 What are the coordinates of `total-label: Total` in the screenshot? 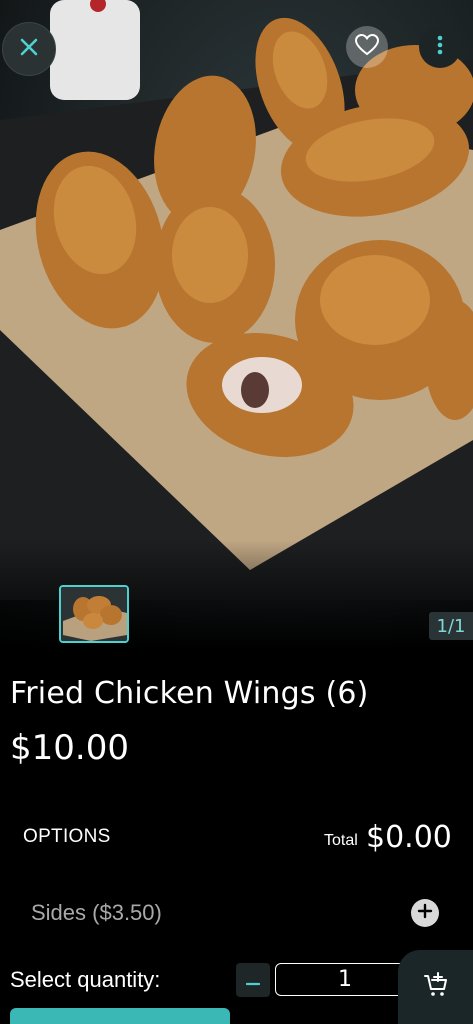 It's located at (341, 840).